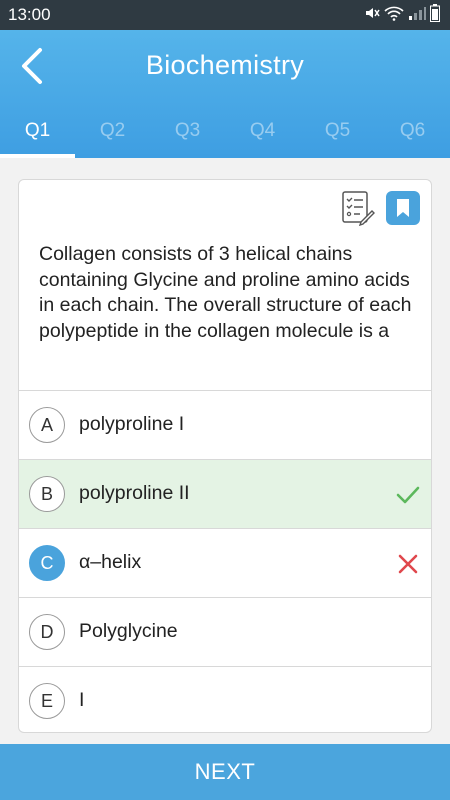  Describe the element at coordinates (134, 493) in the screenshot. I see `option-text-b: polyproline II` at that location.